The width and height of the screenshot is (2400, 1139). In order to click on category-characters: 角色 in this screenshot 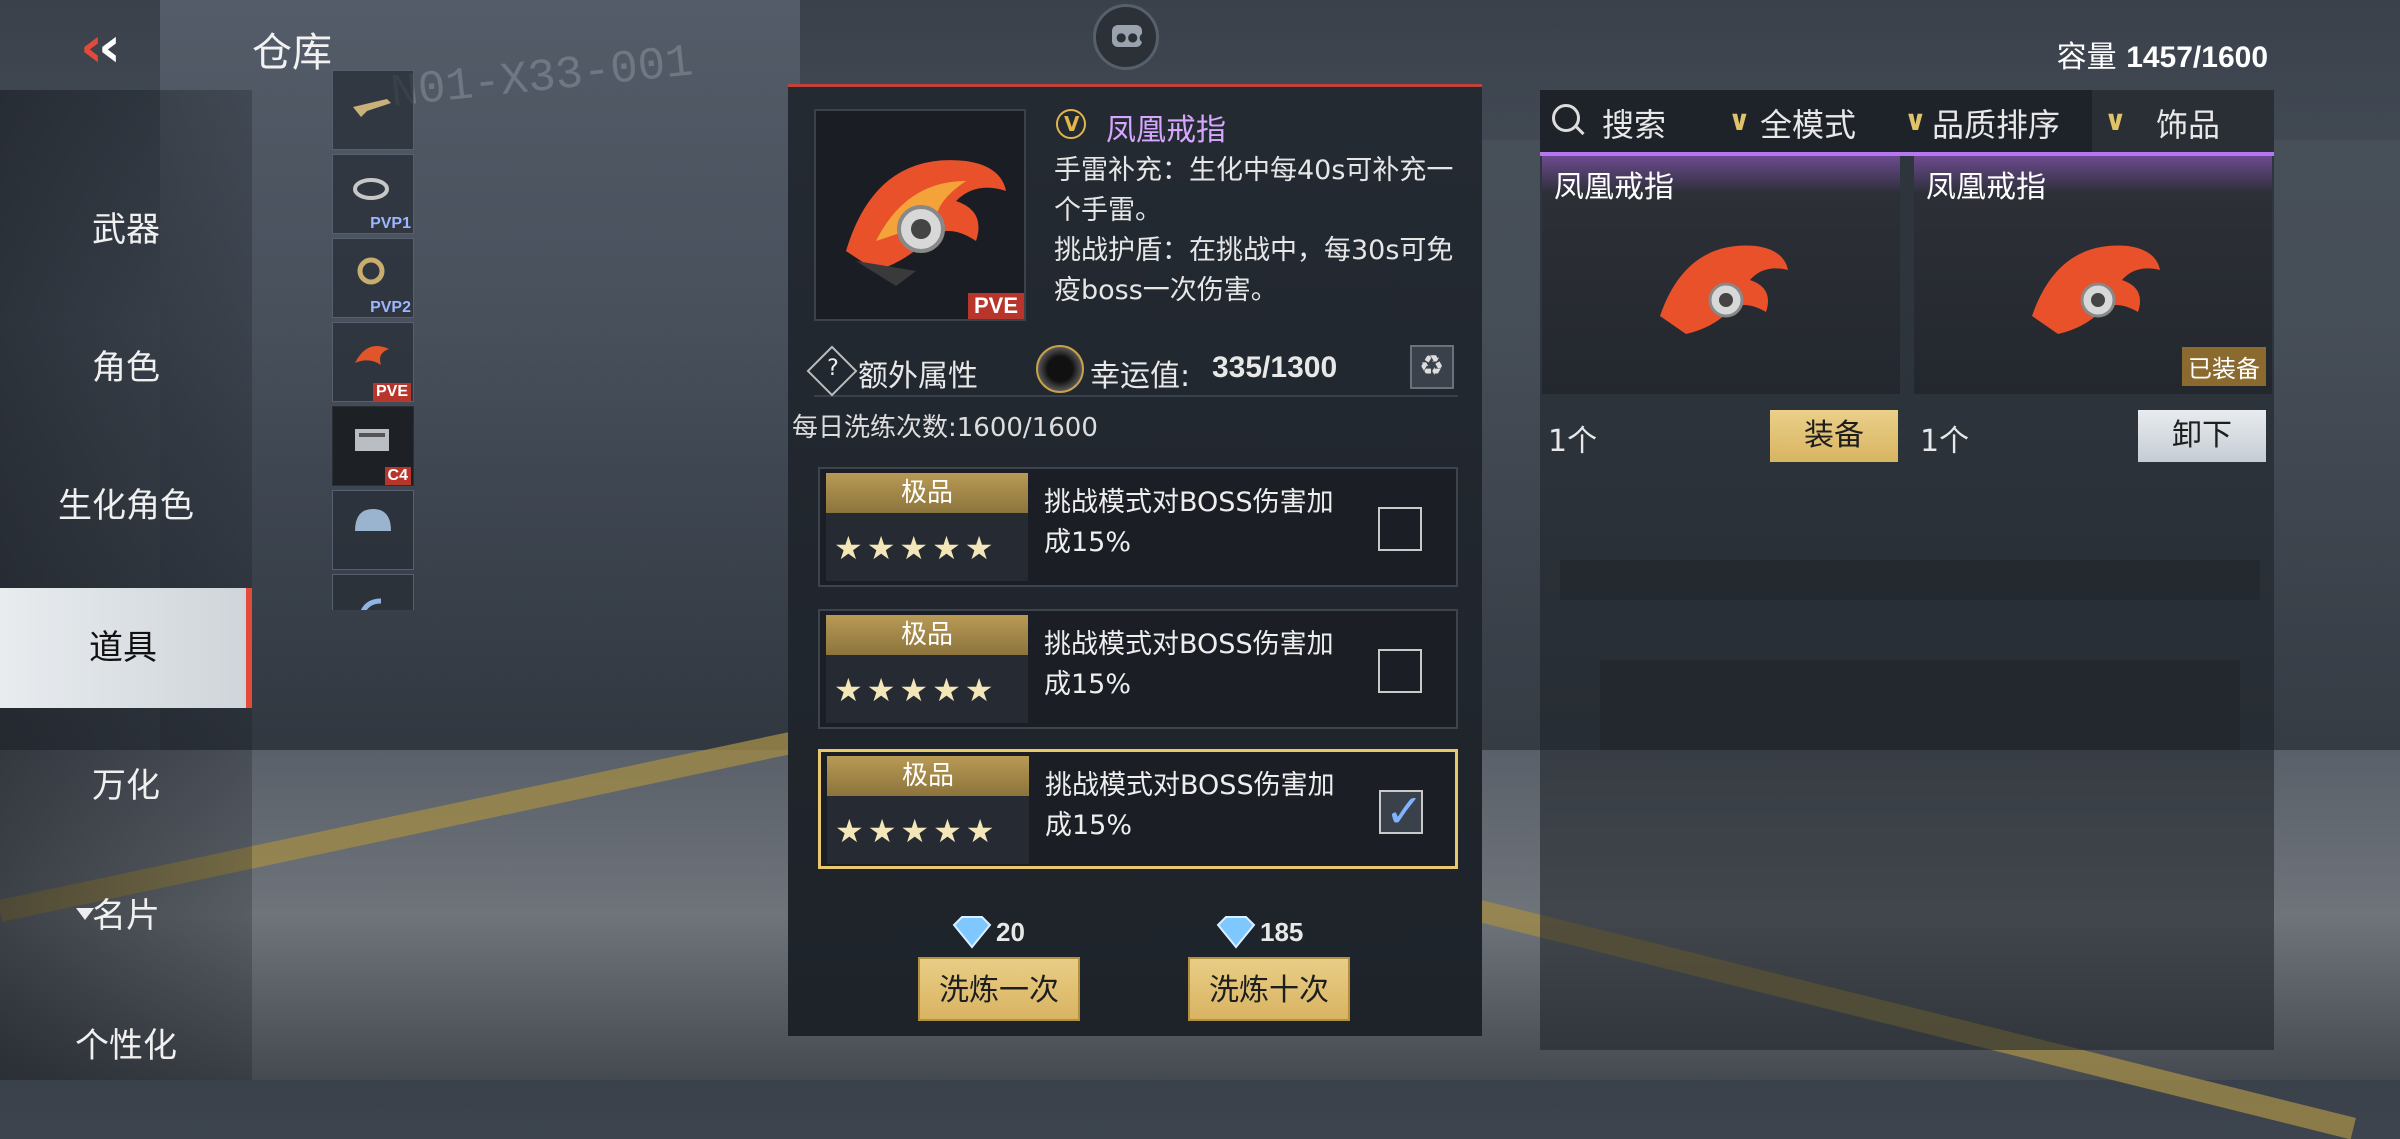, I will do `click(126, 368)`.